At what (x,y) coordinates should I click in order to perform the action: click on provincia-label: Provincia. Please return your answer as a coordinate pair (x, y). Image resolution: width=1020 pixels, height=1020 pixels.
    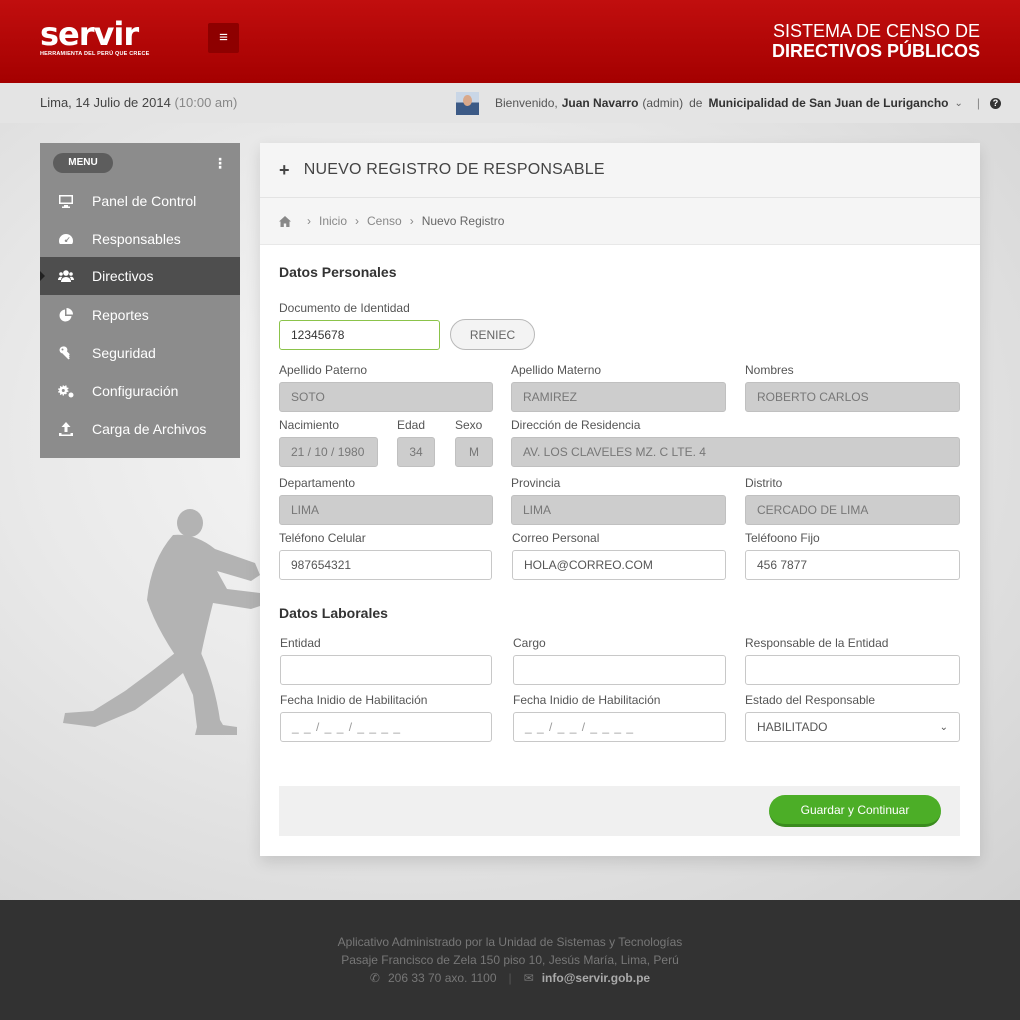
    Looking at the image, I should click on (536, 483).